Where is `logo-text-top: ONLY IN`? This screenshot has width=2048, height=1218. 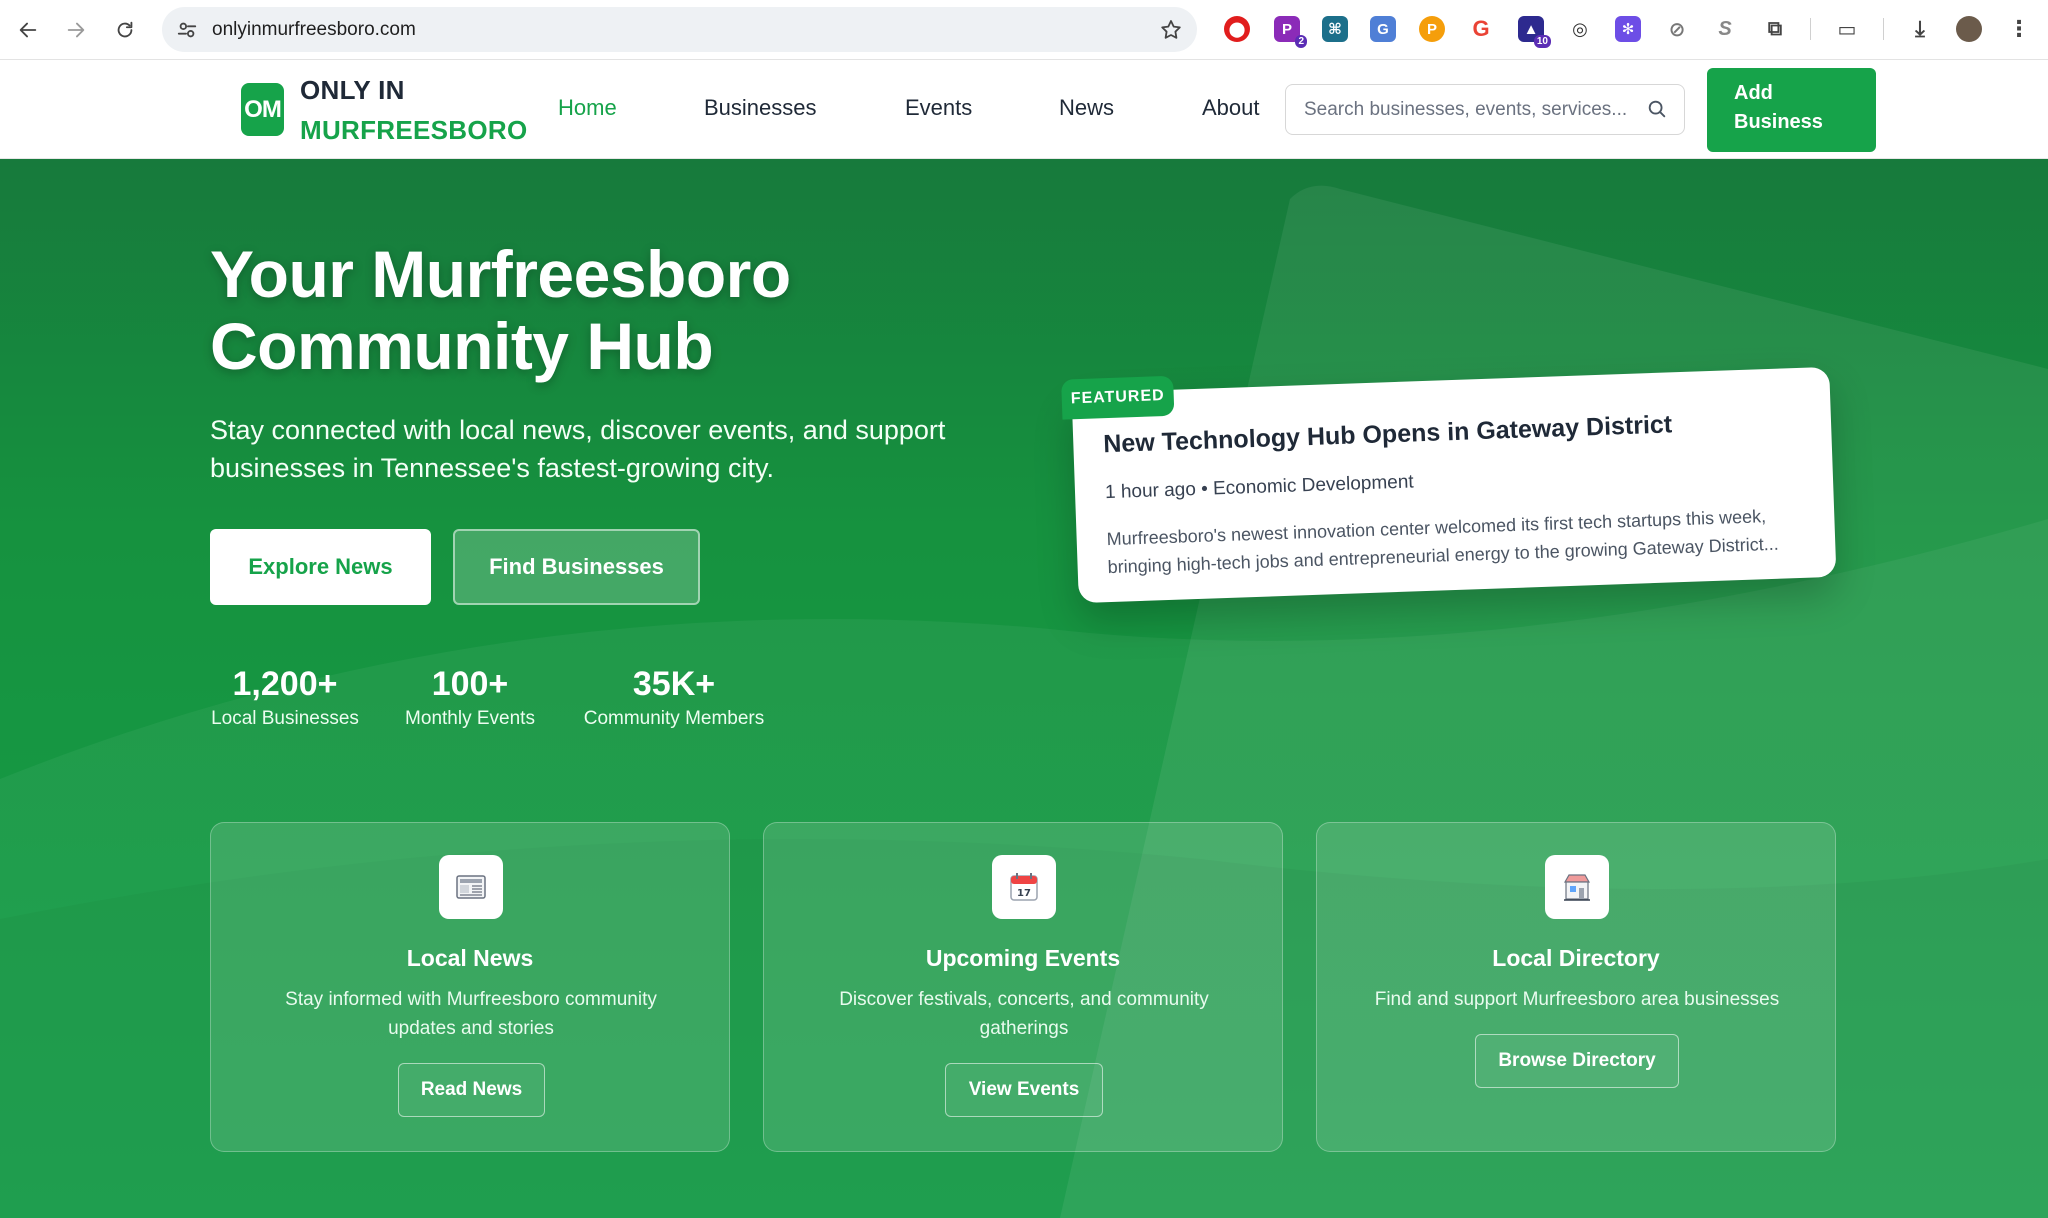 logo-text-top: ONLY IN is located at coordinates (352, 90).